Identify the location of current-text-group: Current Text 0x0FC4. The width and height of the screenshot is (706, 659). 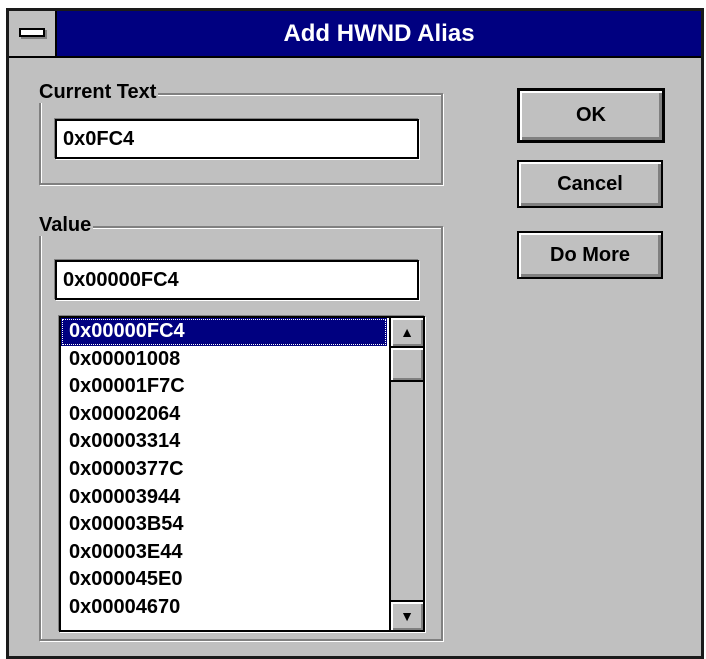
(240, 133).